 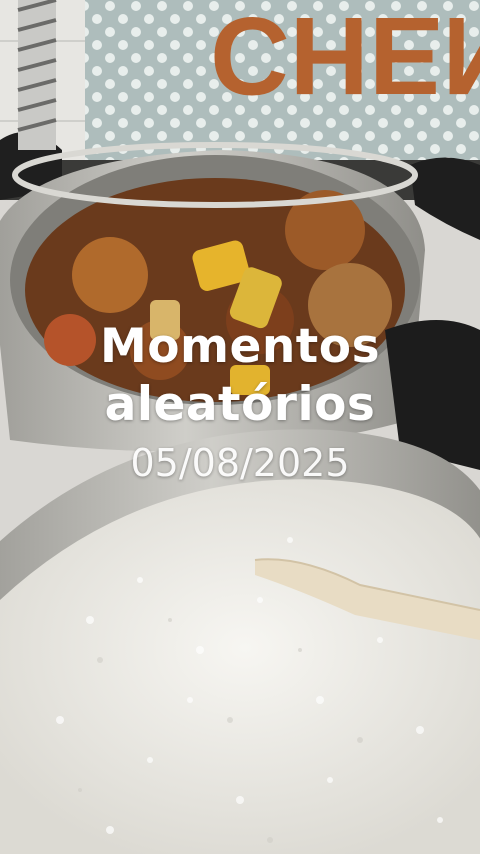 I want to click on caption-title-line-2: aleatórios, so click(x=240, y=404).